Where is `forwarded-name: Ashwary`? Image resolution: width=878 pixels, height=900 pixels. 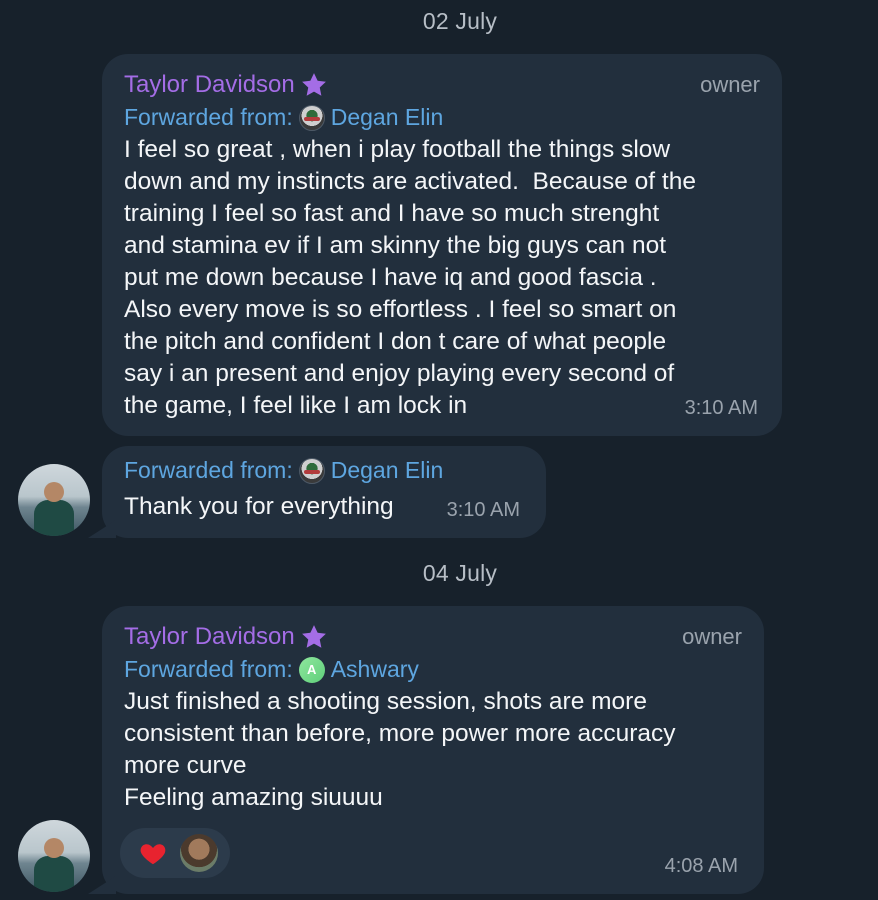
forwarded-name: Ashwary is located at coordinates (375, 669).